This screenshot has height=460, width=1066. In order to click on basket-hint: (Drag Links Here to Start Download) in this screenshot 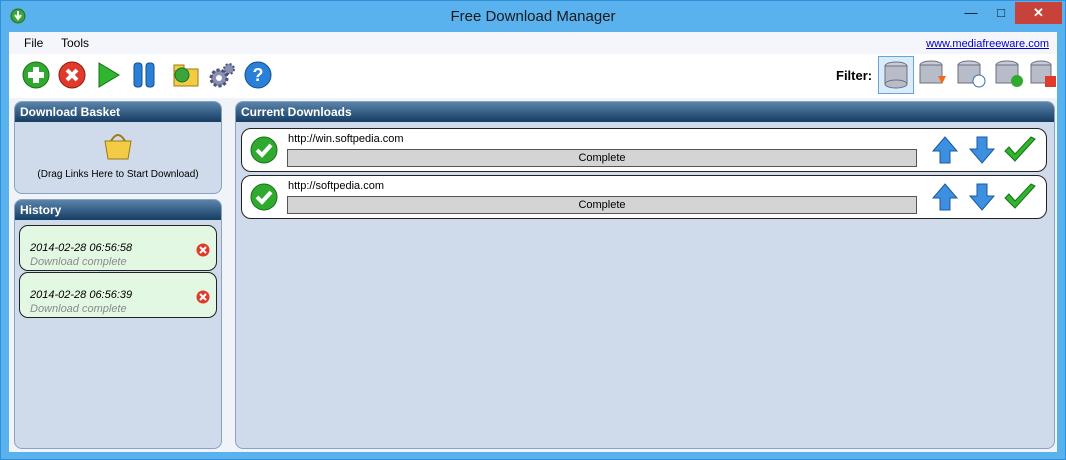, I will do `click(118, 174)`.